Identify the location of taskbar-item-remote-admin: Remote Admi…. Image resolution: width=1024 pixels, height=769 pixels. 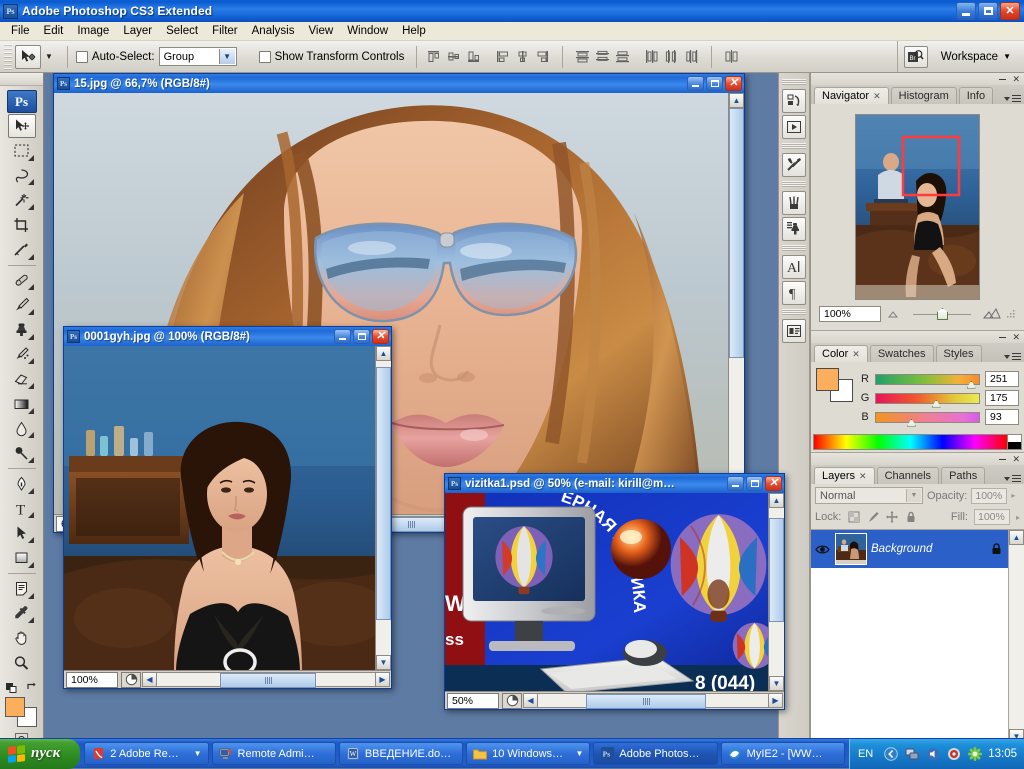
(273, 753).